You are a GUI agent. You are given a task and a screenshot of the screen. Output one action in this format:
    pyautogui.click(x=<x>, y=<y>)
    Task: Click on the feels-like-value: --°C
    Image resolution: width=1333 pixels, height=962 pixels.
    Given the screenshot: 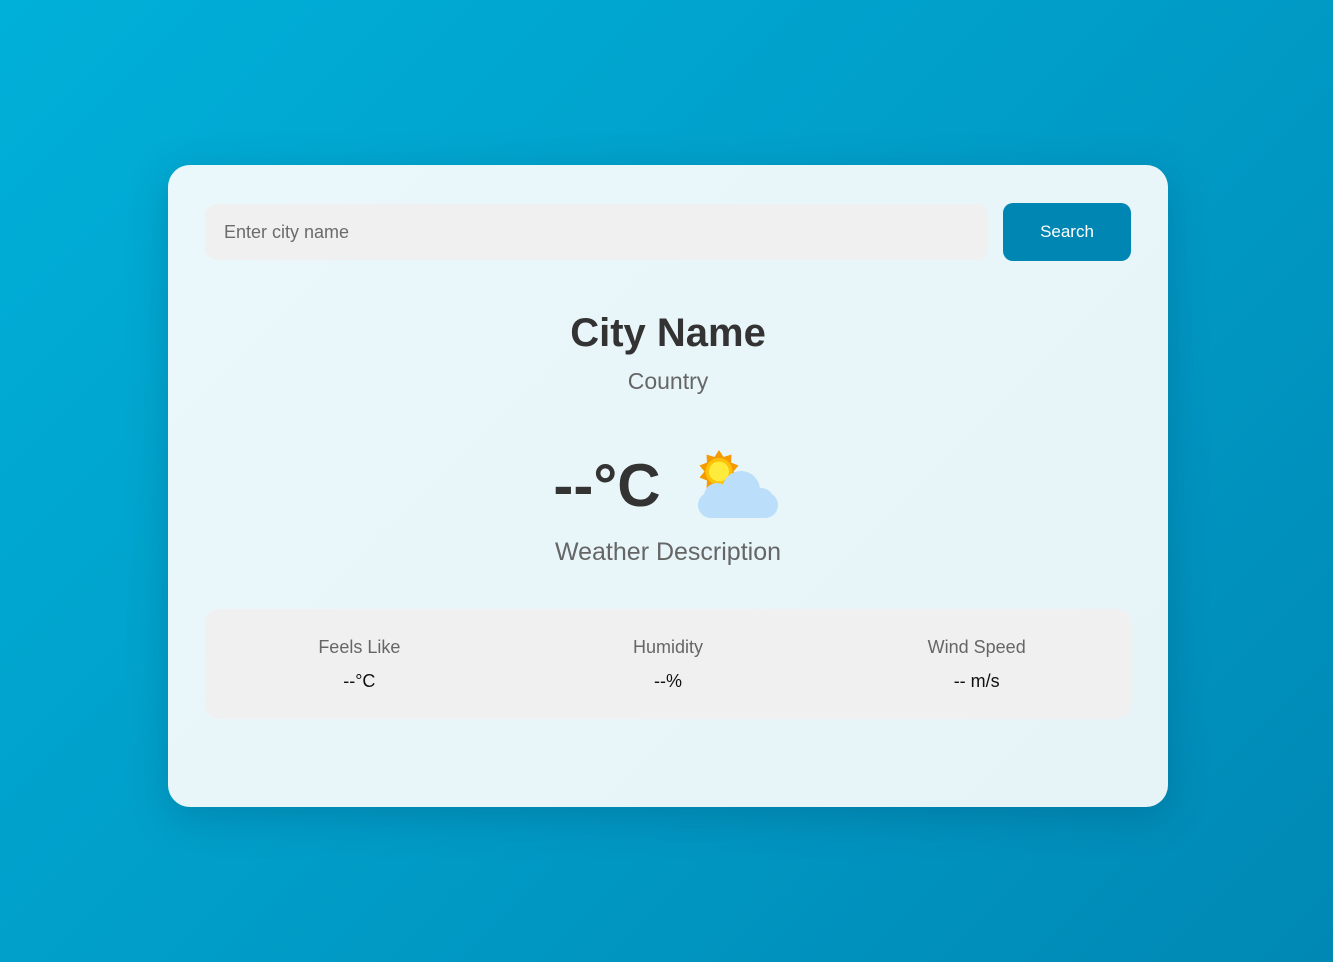 What is the action you would take?
    pyautogui.click(x=359, y=681)
    